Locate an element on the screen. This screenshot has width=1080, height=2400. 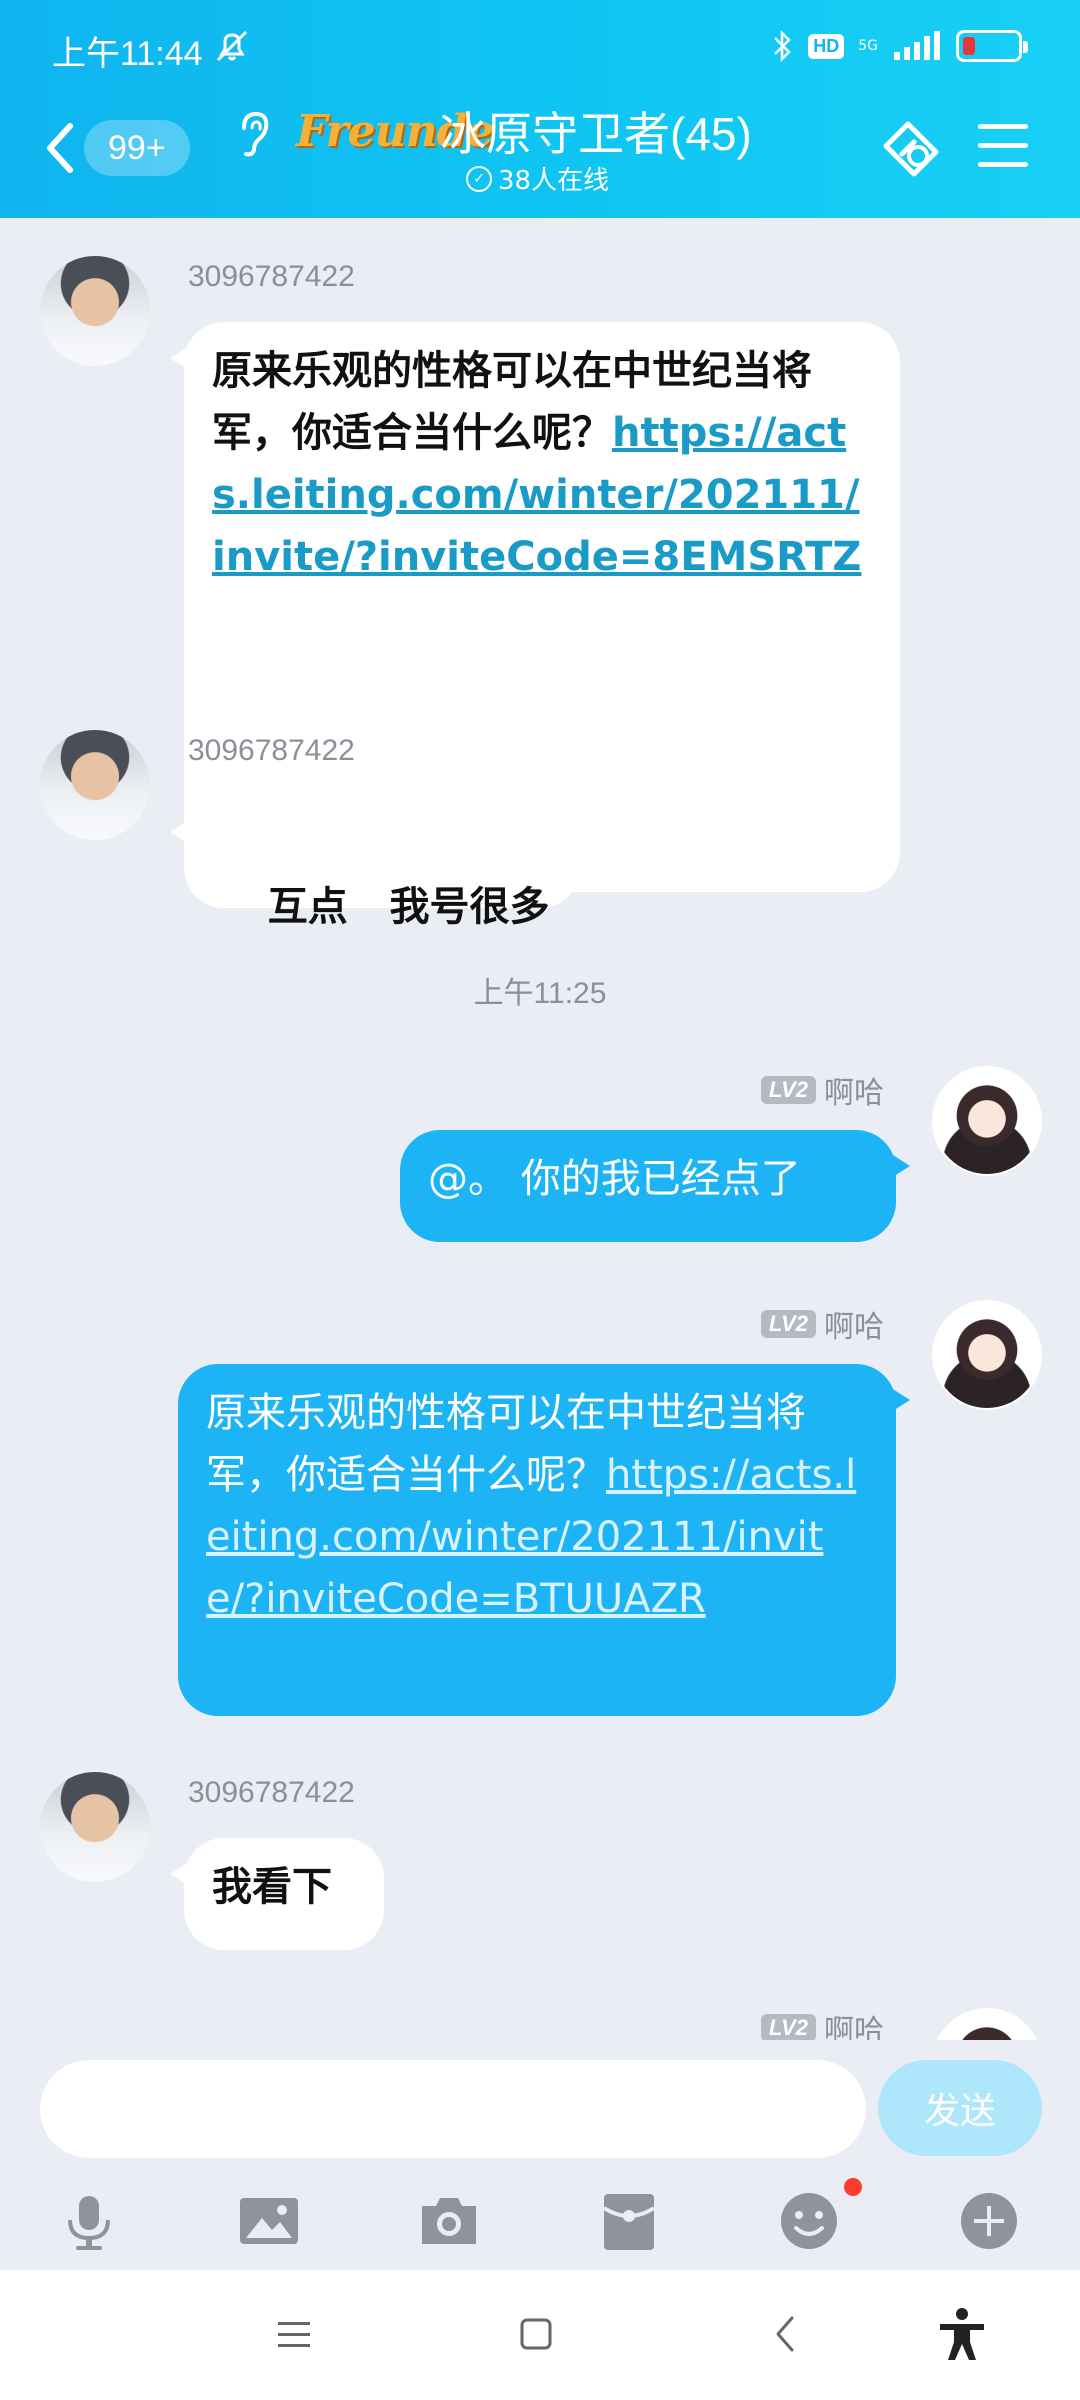
message-bubble: 我看下 is located at coordinates (277, 1894).